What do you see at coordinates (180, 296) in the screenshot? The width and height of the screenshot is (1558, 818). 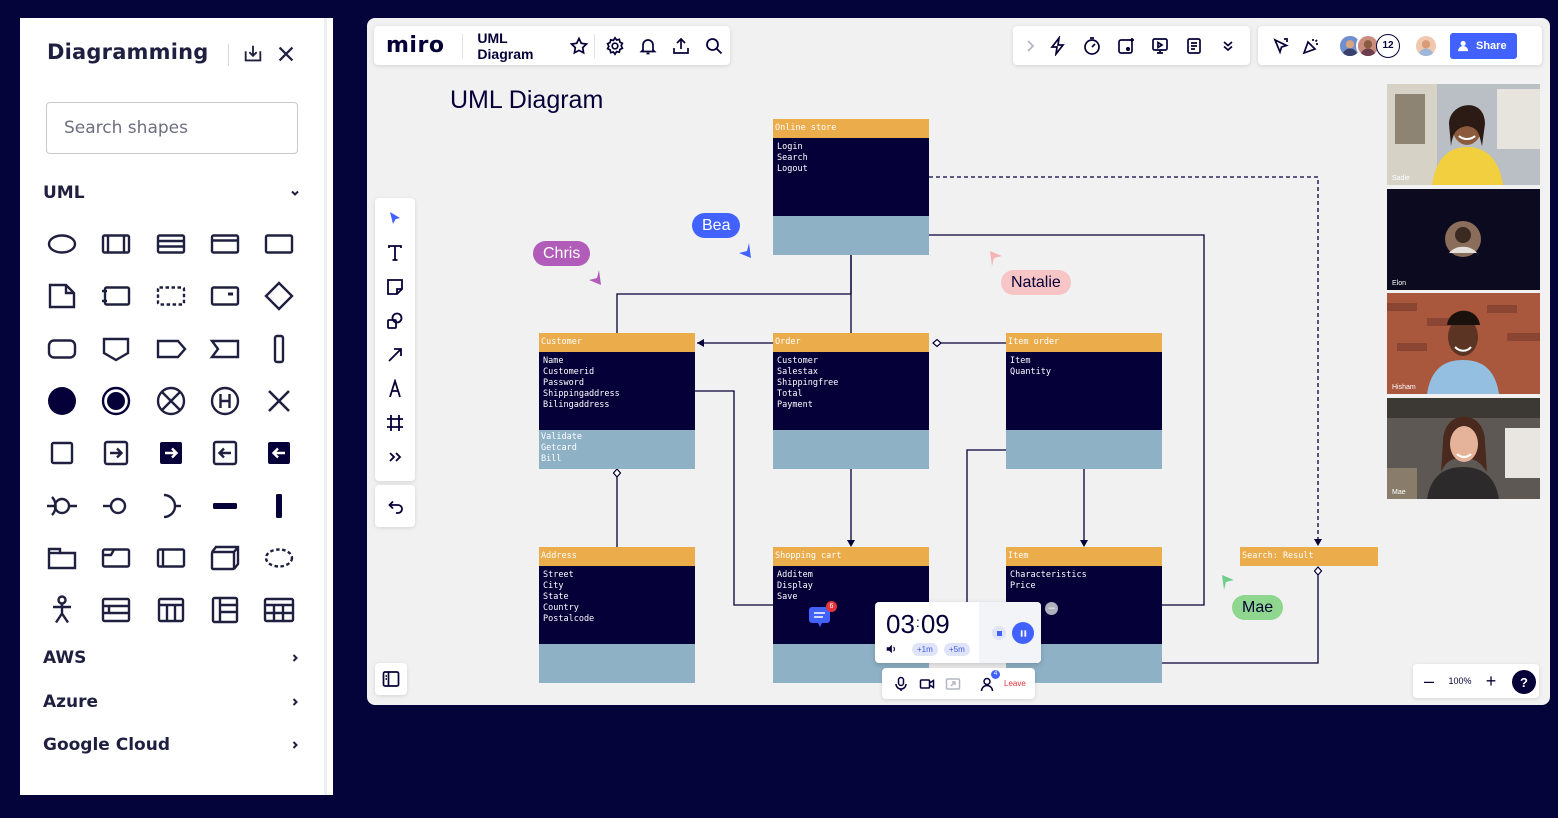 I see `dashed-rectangle-icon` at bounding box center [180, 296].